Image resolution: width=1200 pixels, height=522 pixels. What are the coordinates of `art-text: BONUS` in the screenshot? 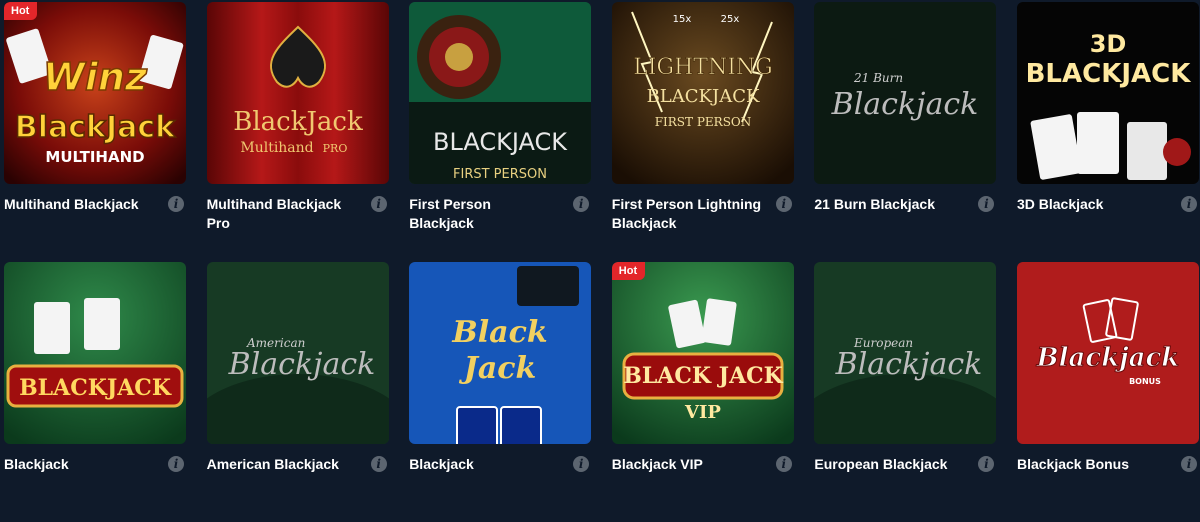 It's located at (1145, 381).